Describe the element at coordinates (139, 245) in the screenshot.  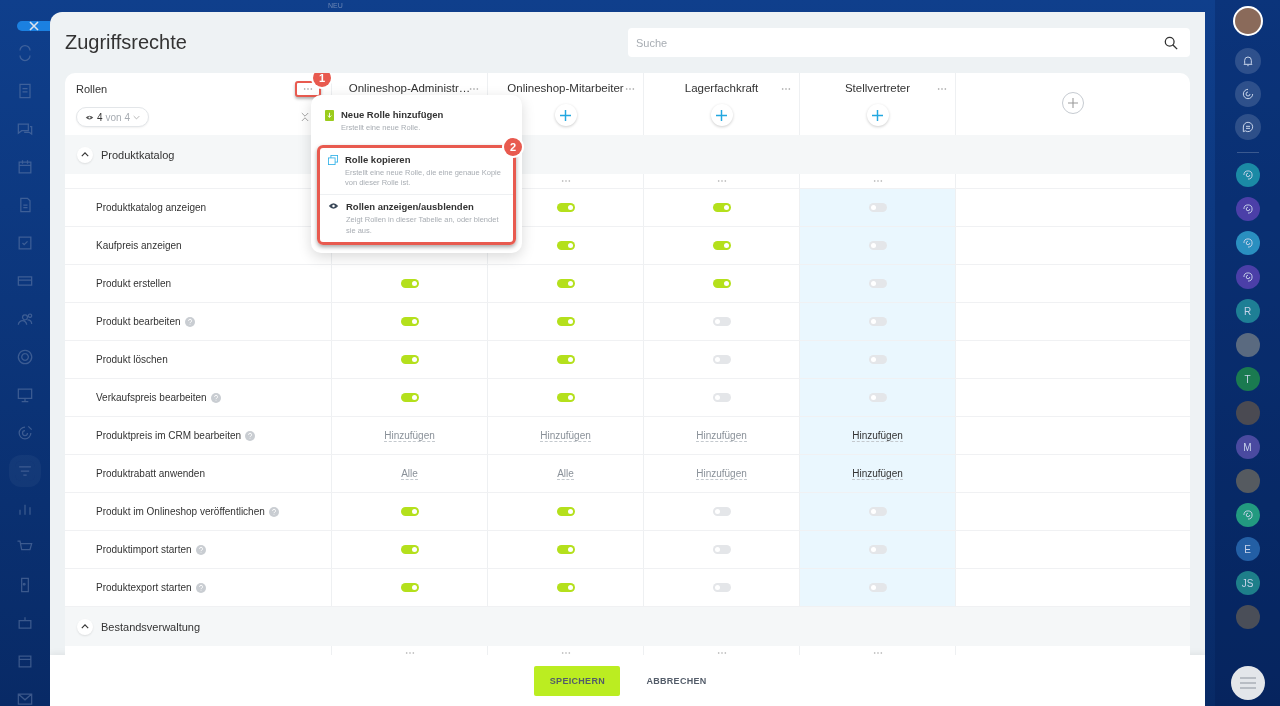
I see `permission-label: Kaufpreis anzeigen` at that location.